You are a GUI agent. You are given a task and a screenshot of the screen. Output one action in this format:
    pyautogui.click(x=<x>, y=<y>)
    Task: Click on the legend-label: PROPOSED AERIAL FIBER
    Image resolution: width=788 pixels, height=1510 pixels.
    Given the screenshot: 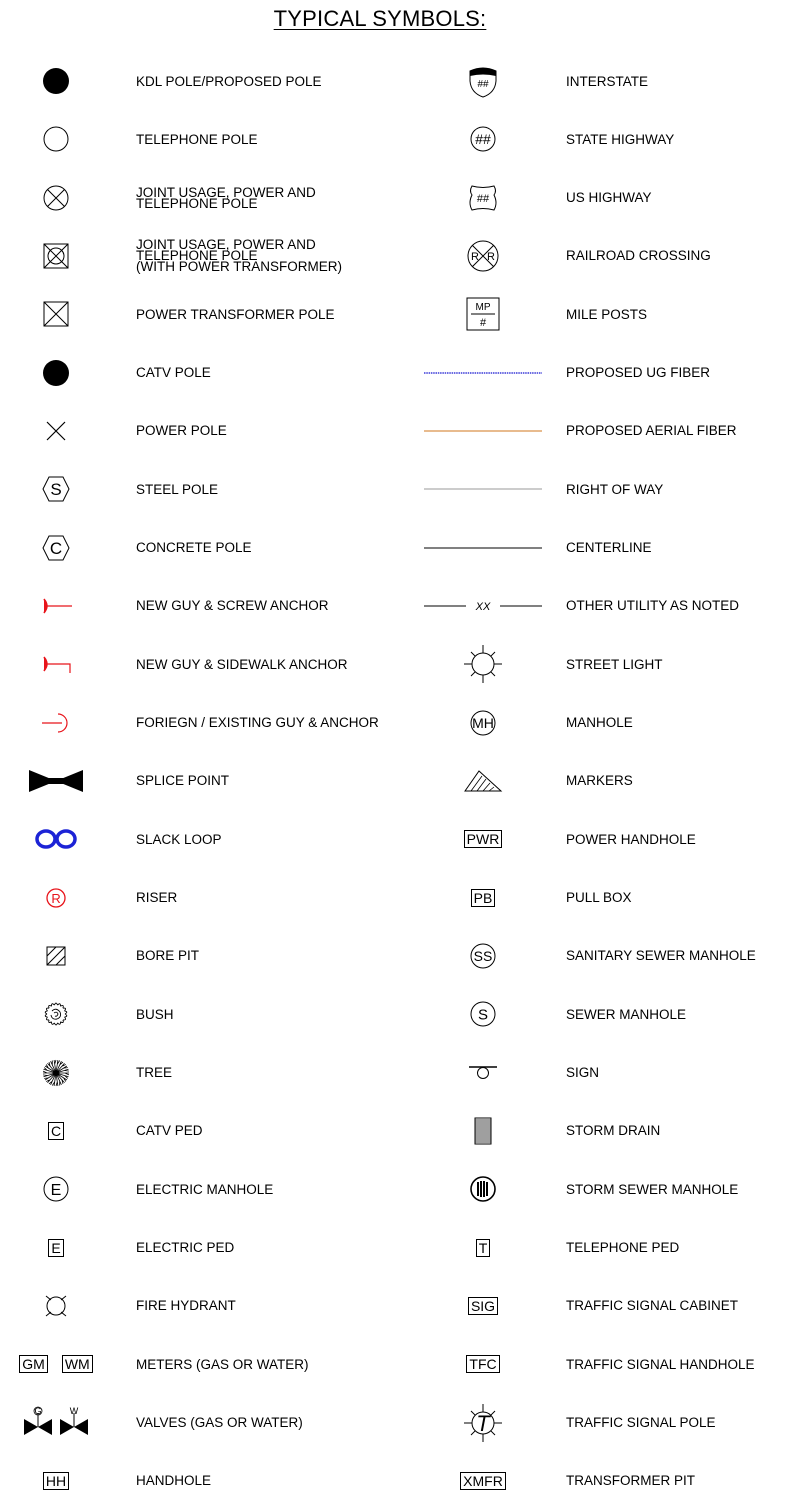 What is the action you would take?
    pyautogui.click(x=651, y=431)
    